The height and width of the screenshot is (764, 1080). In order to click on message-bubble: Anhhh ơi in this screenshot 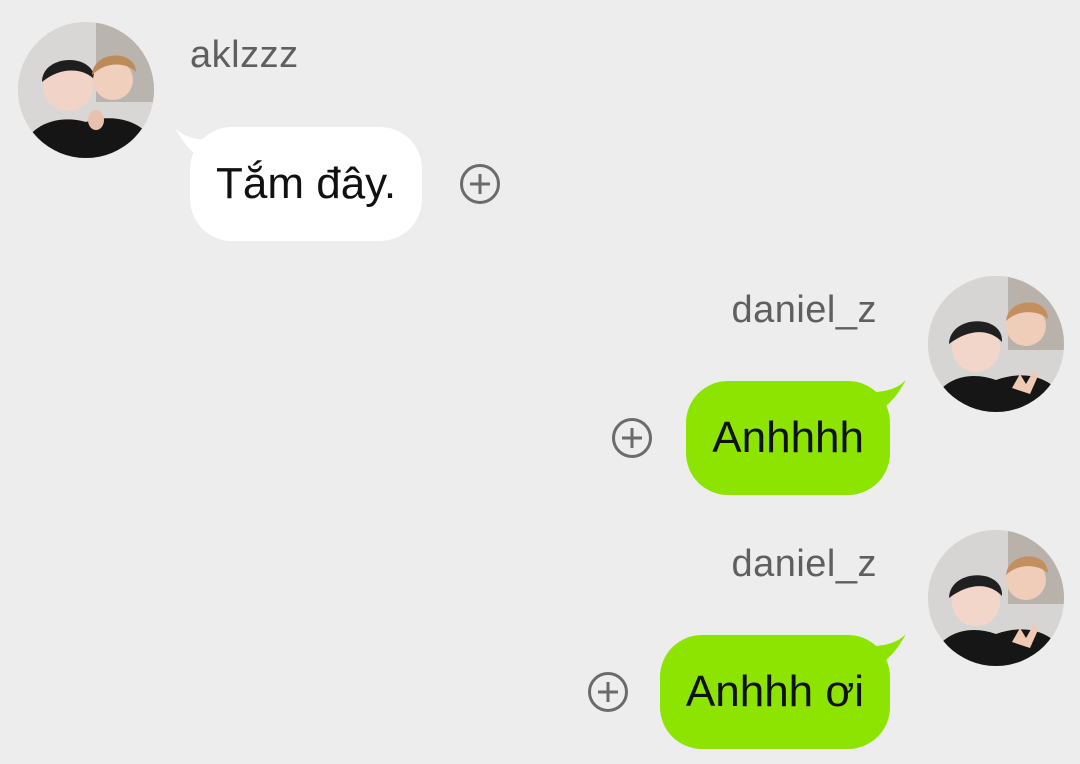, I will do `click(774, 692)`.